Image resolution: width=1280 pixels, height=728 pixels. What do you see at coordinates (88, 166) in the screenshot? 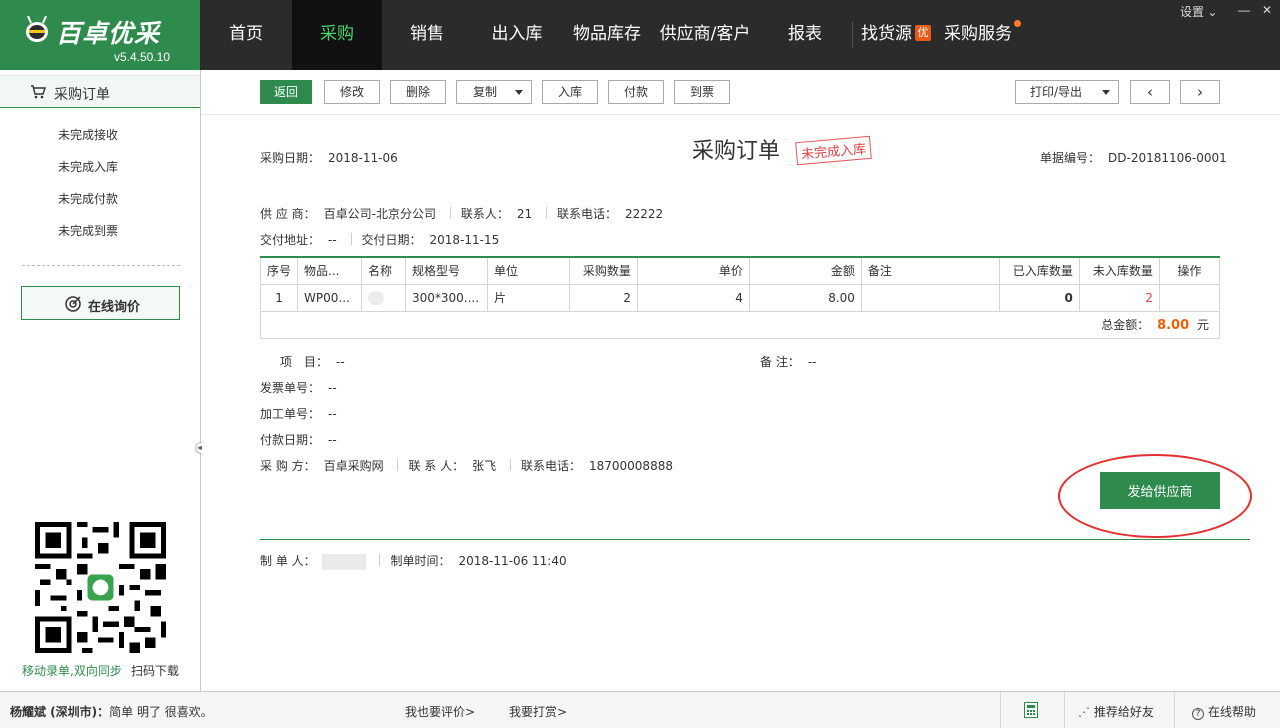
I see `sidebar-item-not-stocked: 未完成入库` at bounding box center [88, 166].